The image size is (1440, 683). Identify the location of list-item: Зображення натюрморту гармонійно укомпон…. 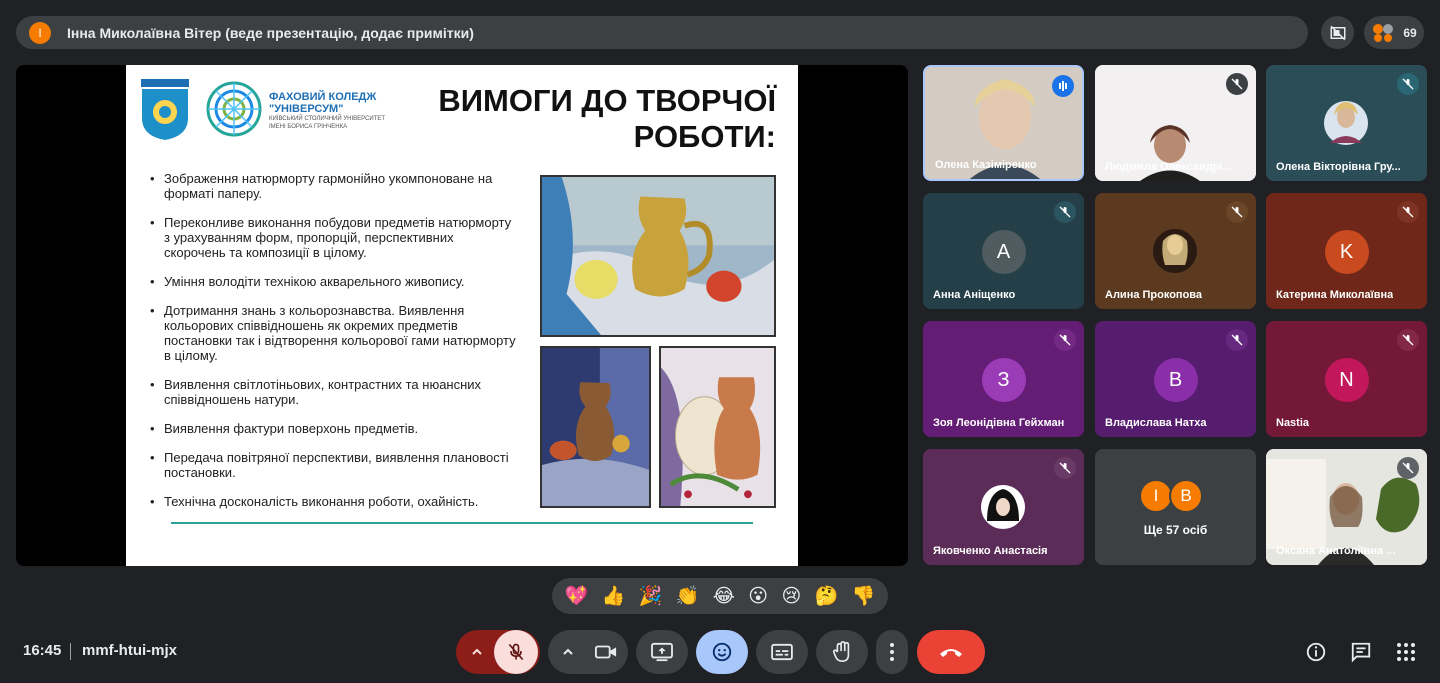
(334, 186).